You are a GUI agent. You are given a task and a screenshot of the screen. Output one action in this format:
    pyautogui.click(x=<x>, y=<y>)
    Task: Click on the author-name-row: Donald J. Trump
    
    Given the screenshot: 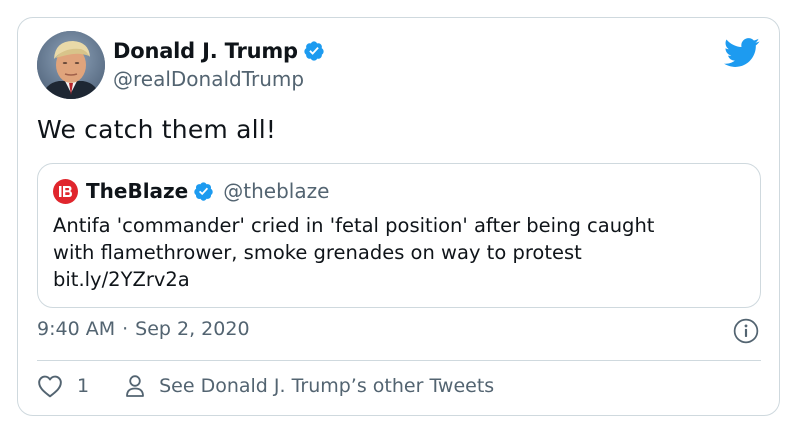 What is the action you would take?
    pyautogui.click(x=219, y=51)
    